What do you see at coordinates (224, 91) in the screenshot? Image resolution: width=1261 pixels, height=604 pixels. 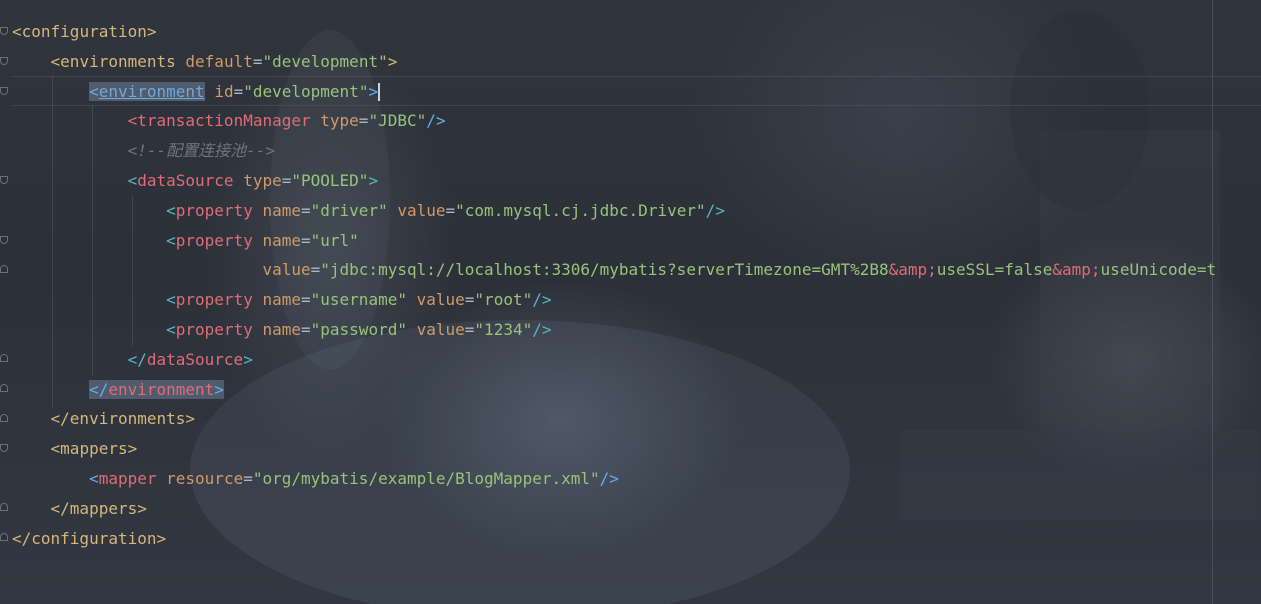 I see `code-token: id` at bounding box center [224, 91].